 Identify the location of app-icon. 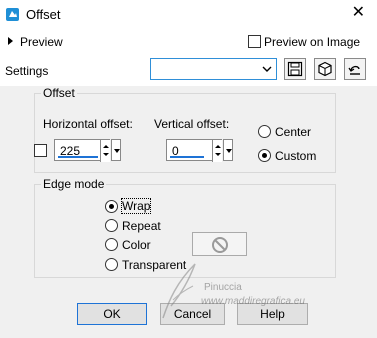
(12, 14).